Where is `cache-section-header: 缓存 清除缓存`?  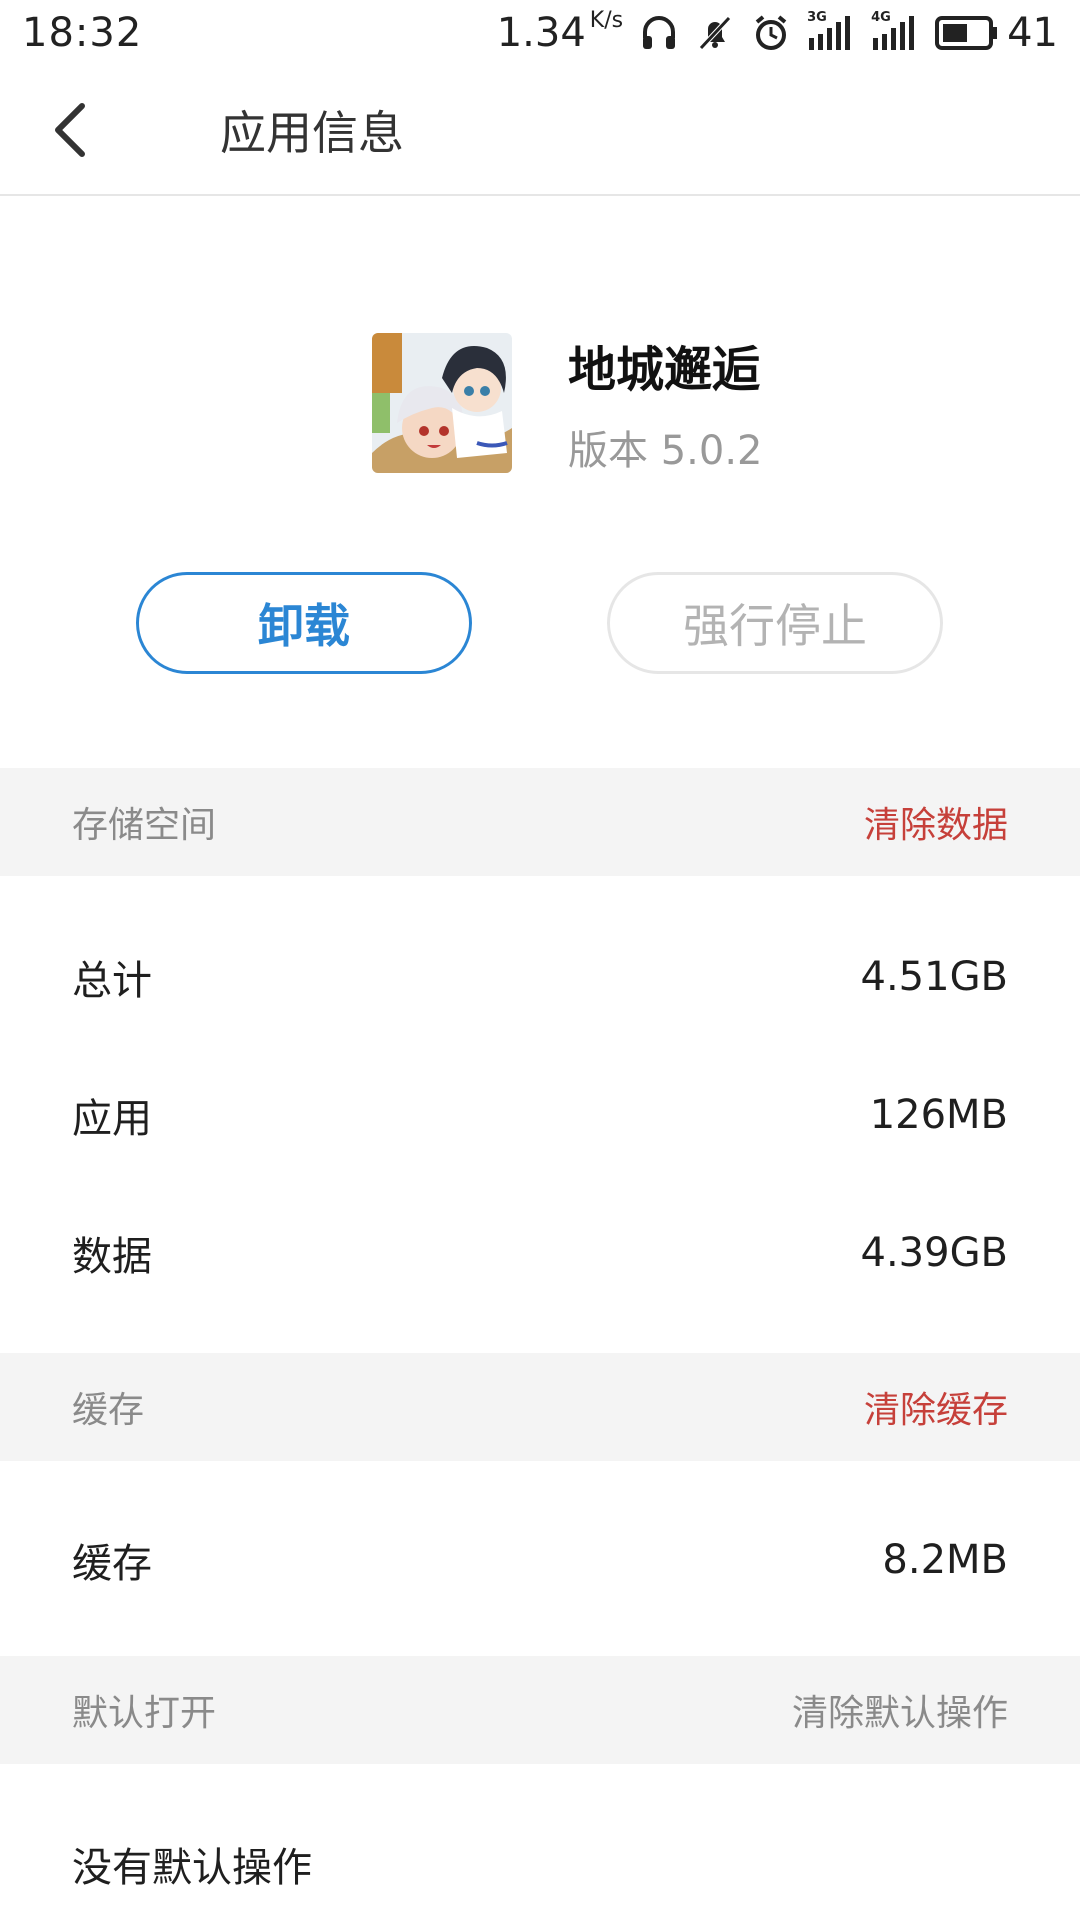 cache-section-header: 缓存 清除缓存 is located at coordinates (540, 1407).